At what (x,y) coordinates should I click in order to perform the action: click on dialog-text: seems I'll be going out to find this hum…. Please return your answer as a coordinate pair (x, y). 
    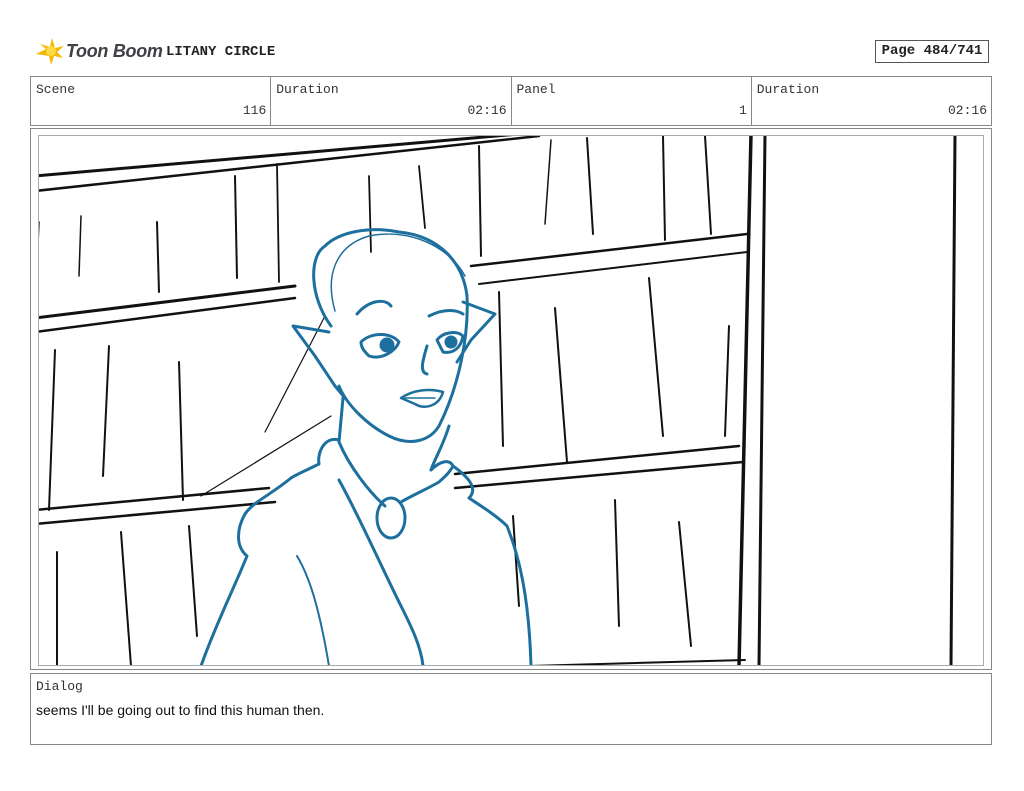
    Looking at the image, I should click on (180, 710).